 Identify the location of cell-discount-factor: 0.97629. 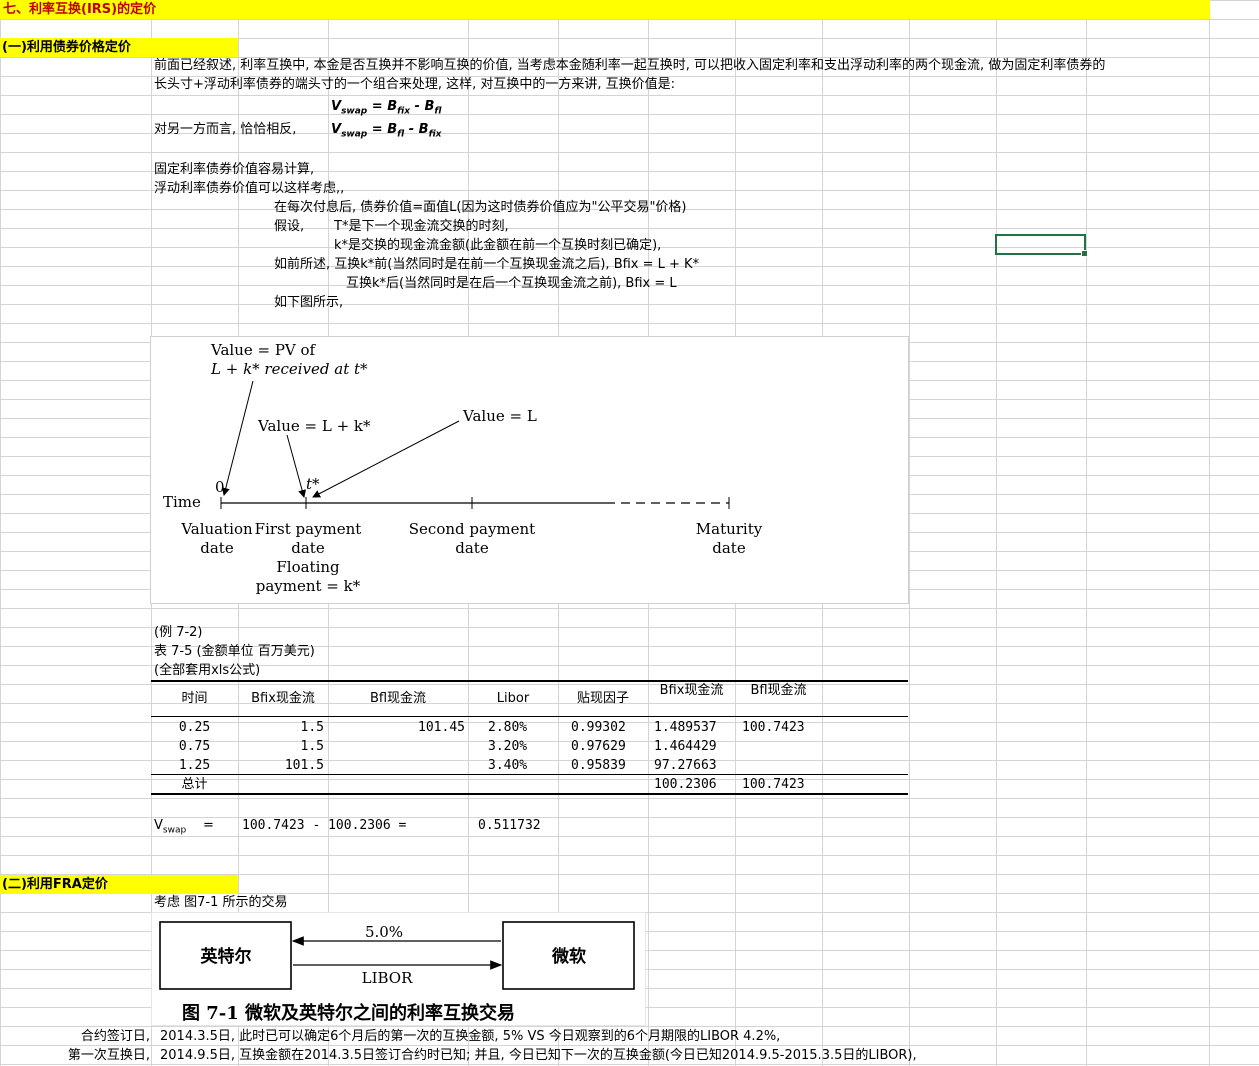
(598, 747).